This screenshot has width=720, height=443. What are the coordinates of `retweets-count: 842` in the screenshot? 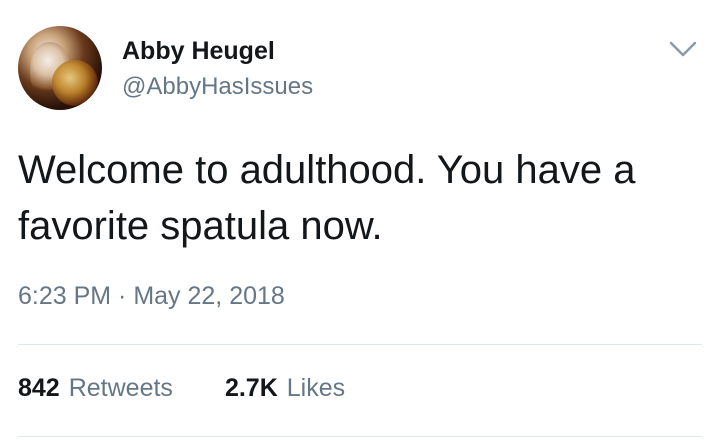 It's located at (39, 388).